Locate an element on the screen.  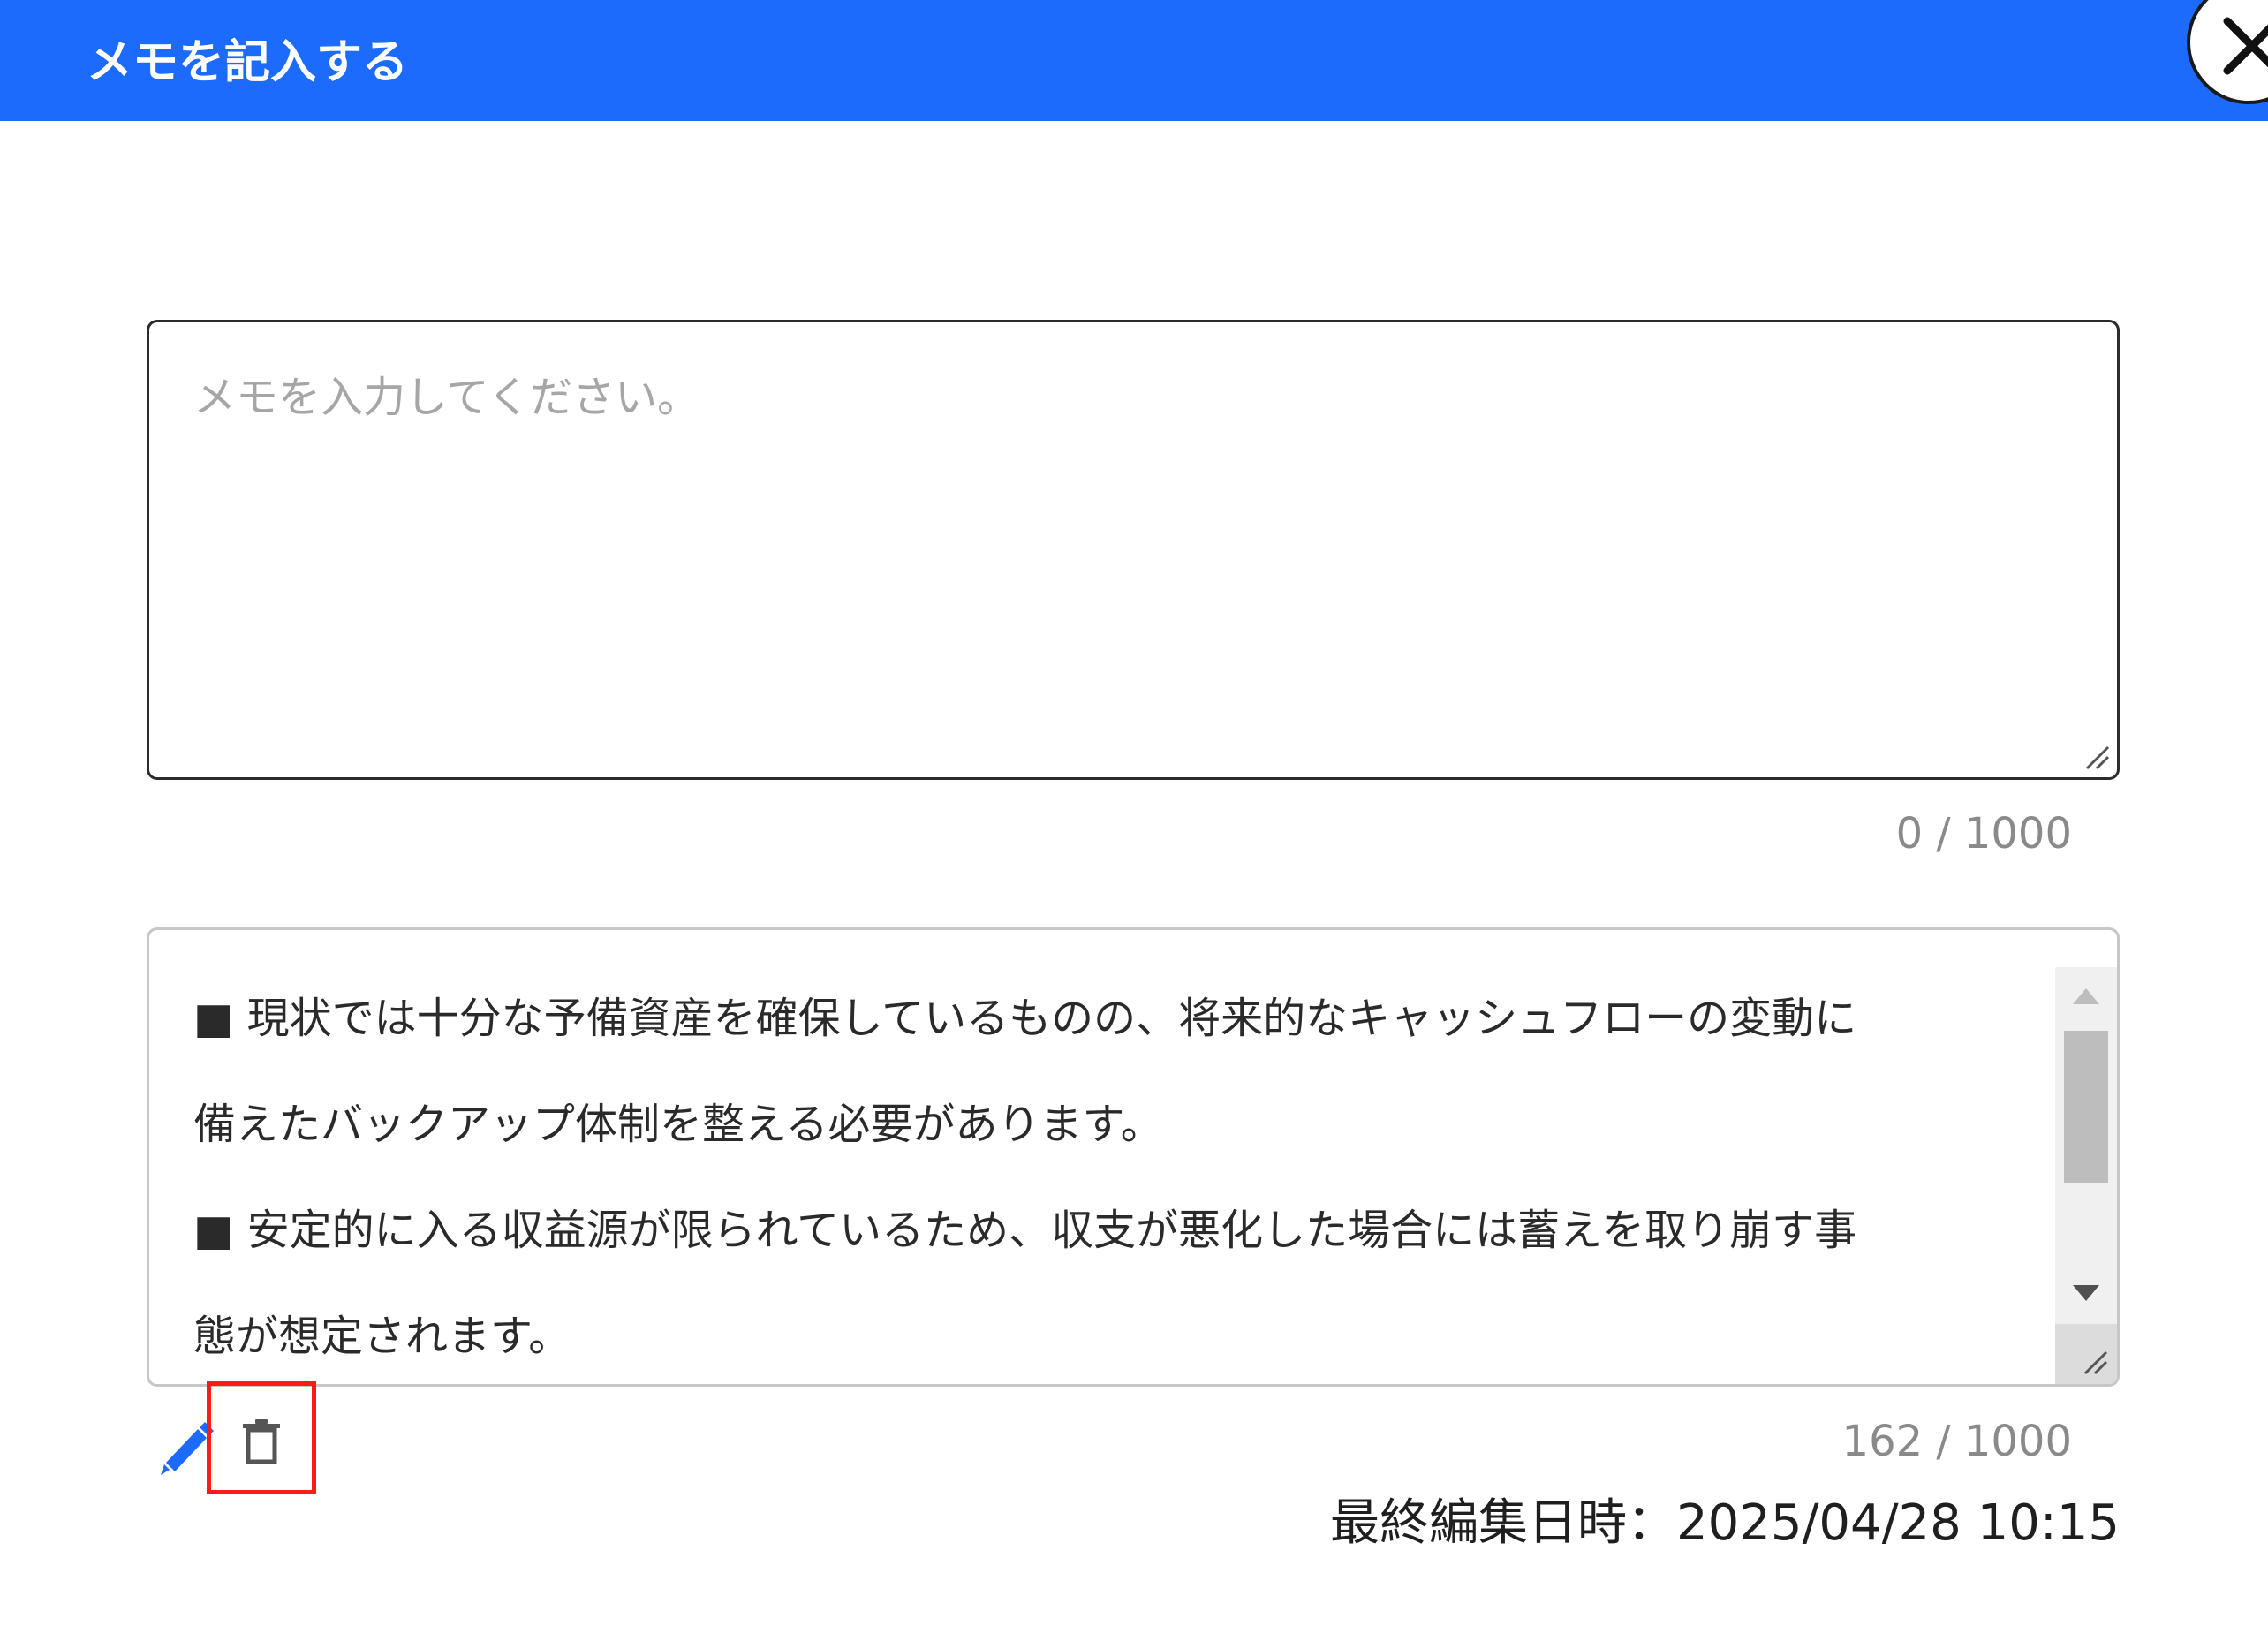
memo-input-char-count: 0 / 1000 is located at coordinates (1984, 834).